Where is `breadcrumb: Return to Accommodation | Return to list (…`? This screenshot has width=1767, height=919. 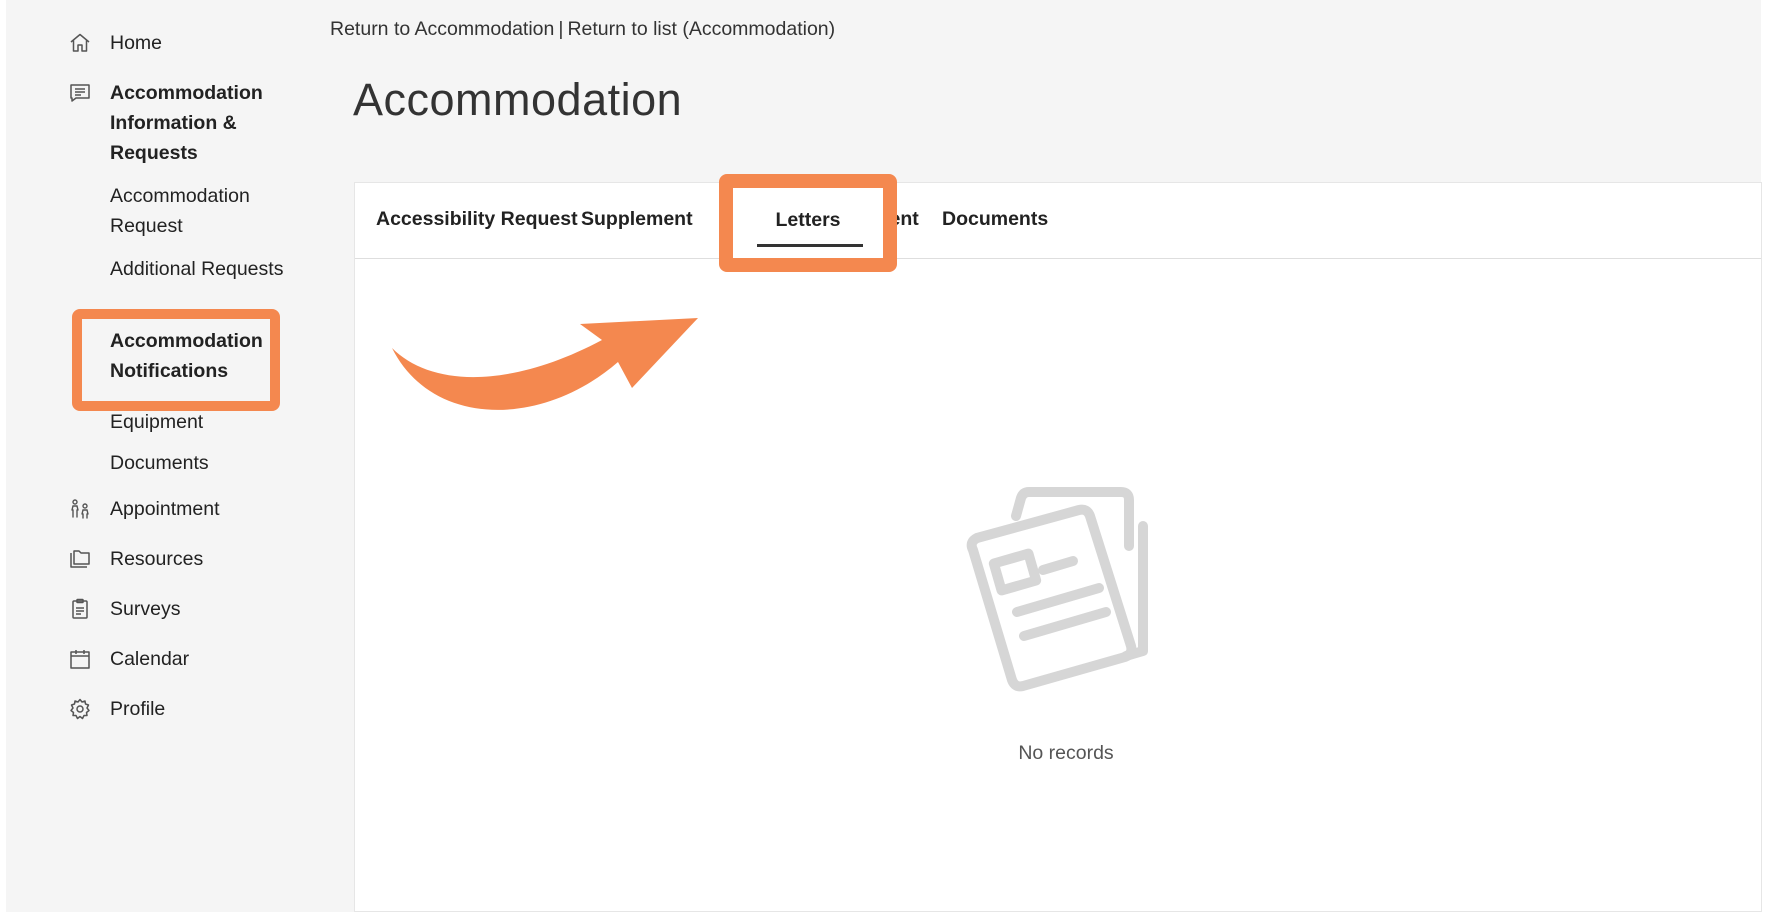
breadcrumb: Return to Accommodation | Return to list (… is located at coordinates (582, 29).